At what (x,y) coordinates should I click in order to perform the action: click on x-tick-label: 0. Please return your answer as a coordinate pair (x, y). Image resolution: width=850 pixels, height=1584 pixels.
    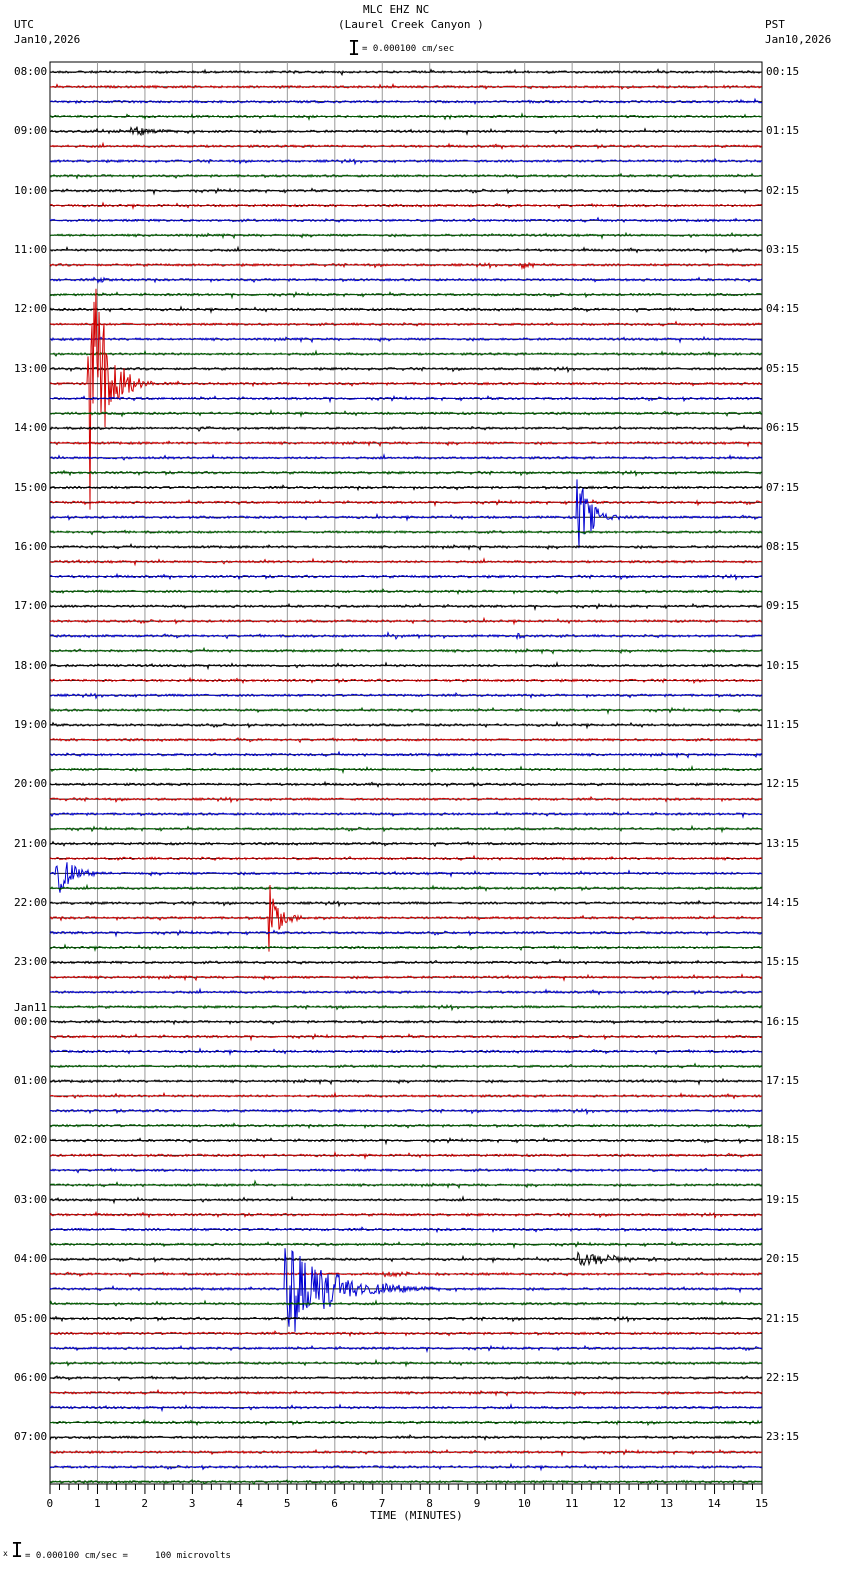
    Looking at the image, I should click on (50, 1503).